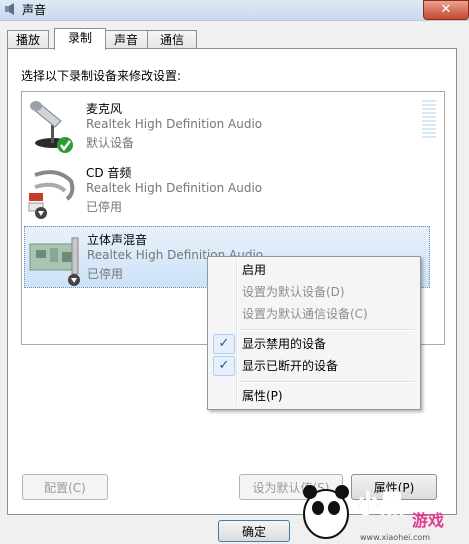 Image resolution: width=469 pixels, height=544 pixels. What do you see at coordinates (290, 366) in the screenshot?
I see `menu-item-label: 显示已断开的设备` at bounding box center [290, 366].